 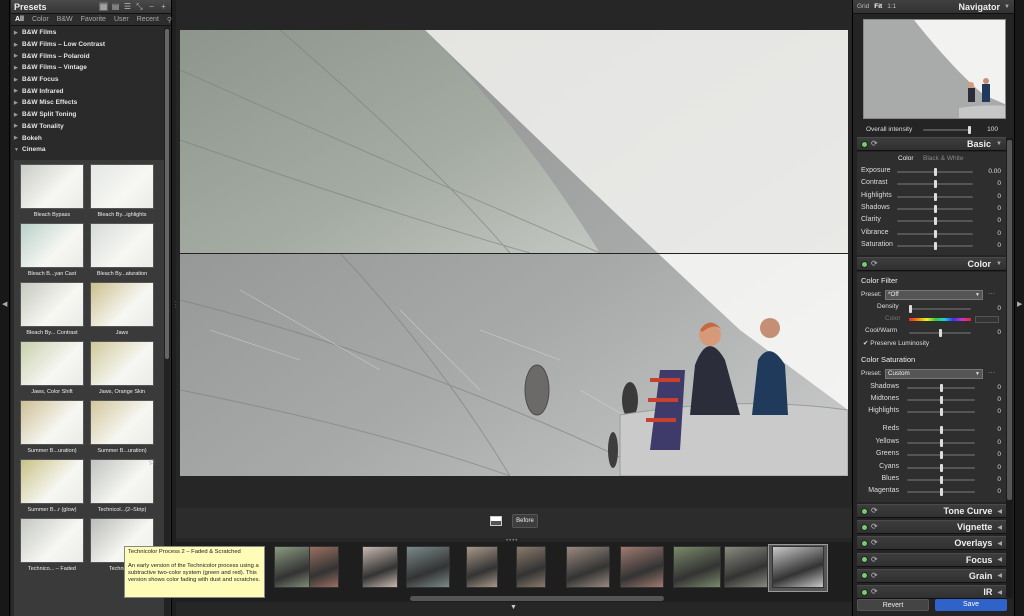 I want to click on preset-thumbnail: Bleach Bypass, so click(x=49, y=191).